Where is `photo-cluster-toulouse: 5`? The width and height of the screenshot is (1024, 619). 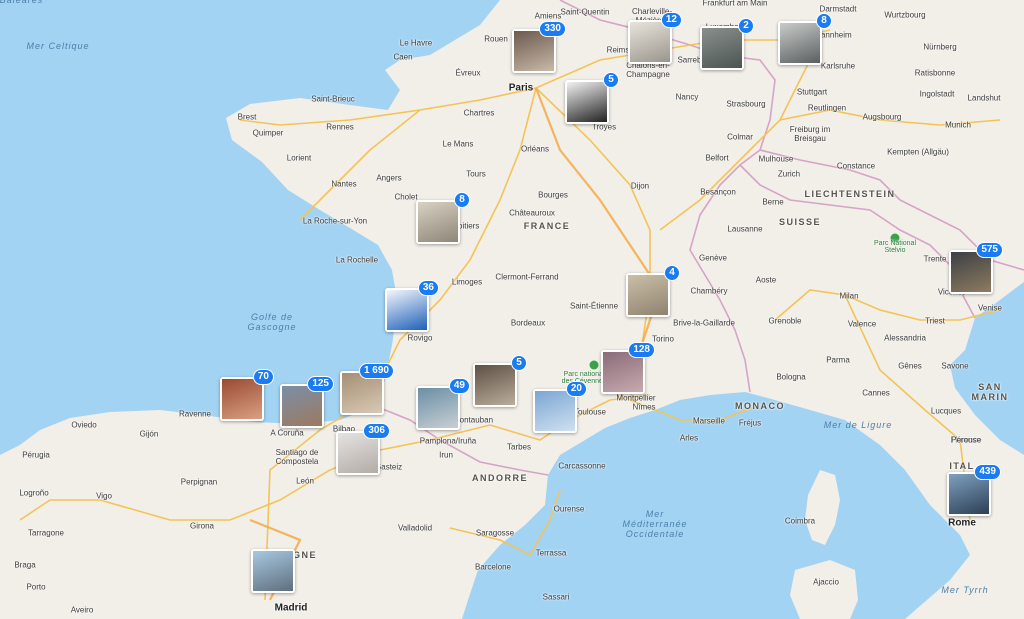 photo-cluster-toulouse: 5 is located at coordinates (500, 381).